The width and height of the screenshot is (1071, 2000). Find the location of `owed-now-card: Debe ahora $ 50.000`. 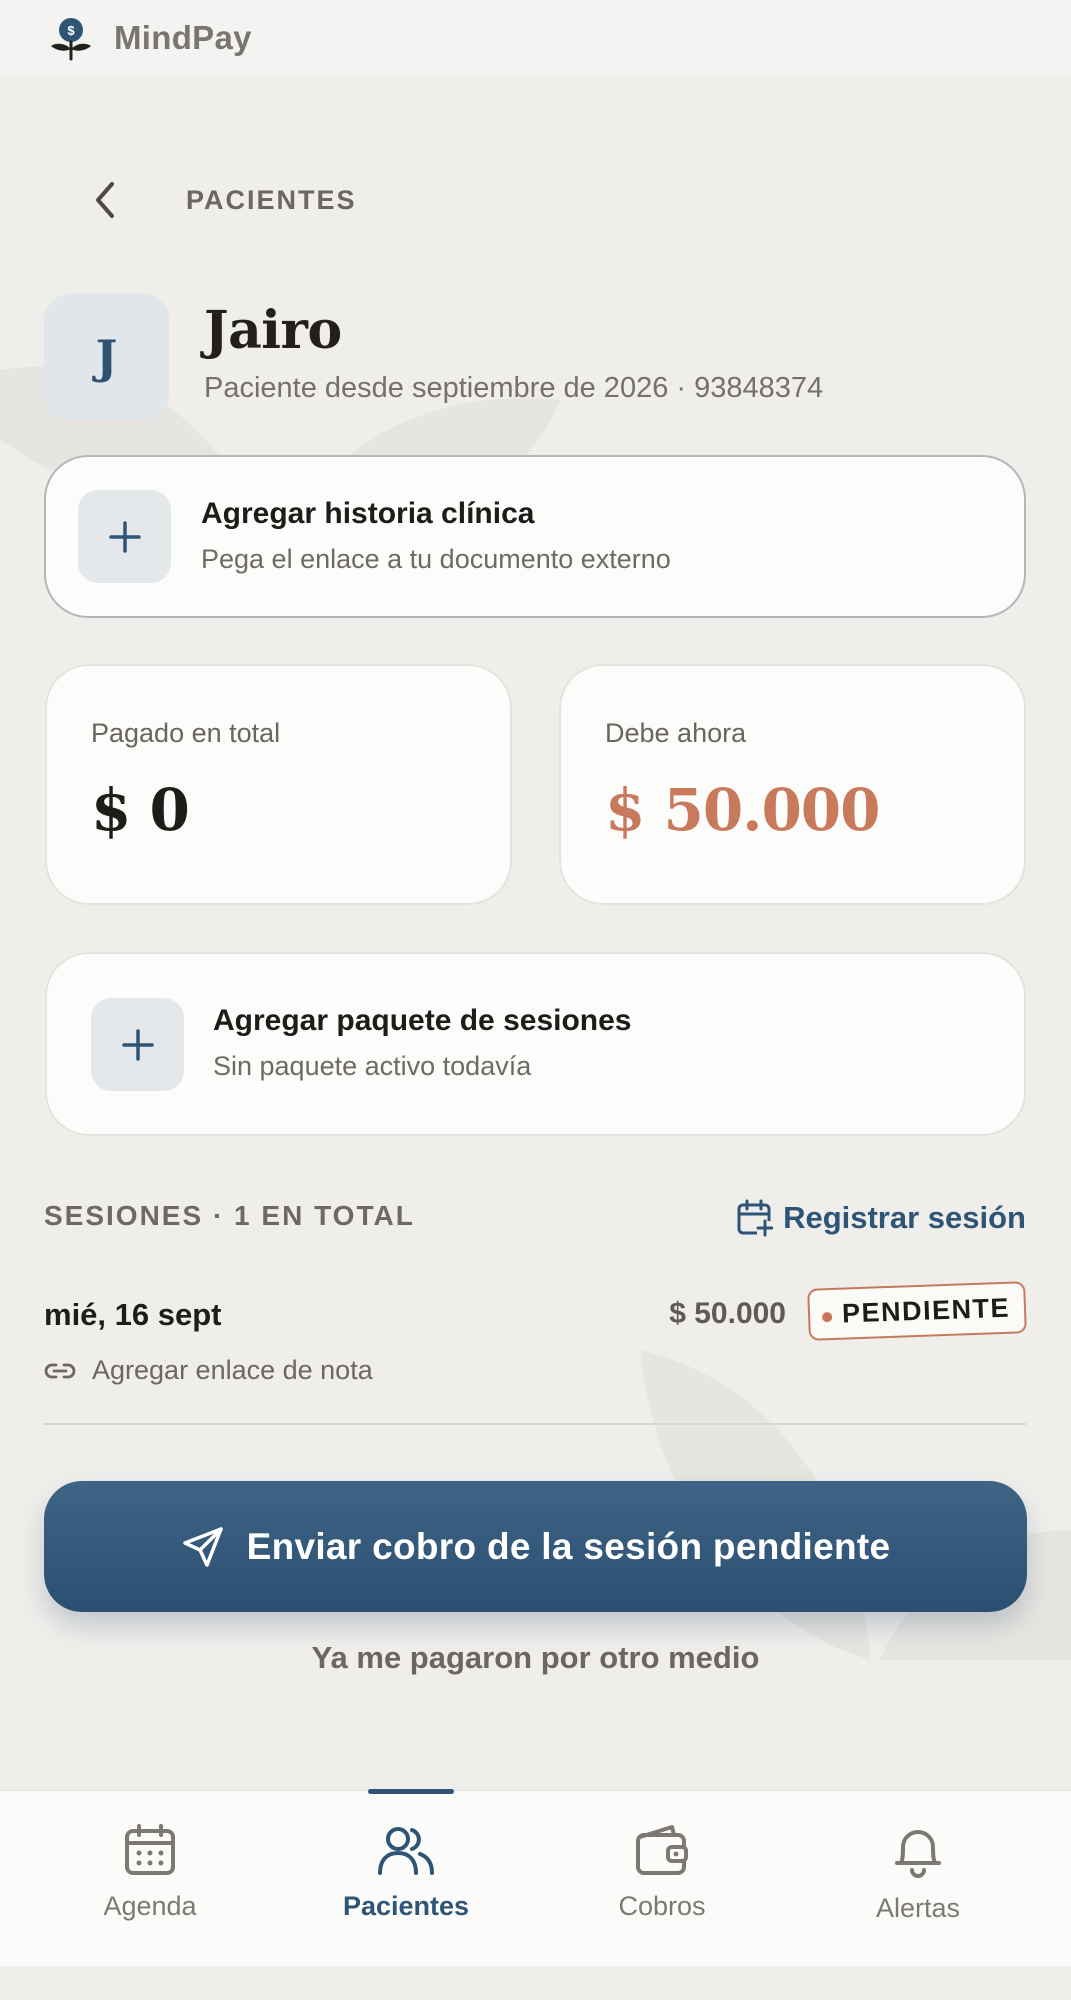

owed-now-card: Debe ahora $ 50.000 is located at coordinates (792, 784).